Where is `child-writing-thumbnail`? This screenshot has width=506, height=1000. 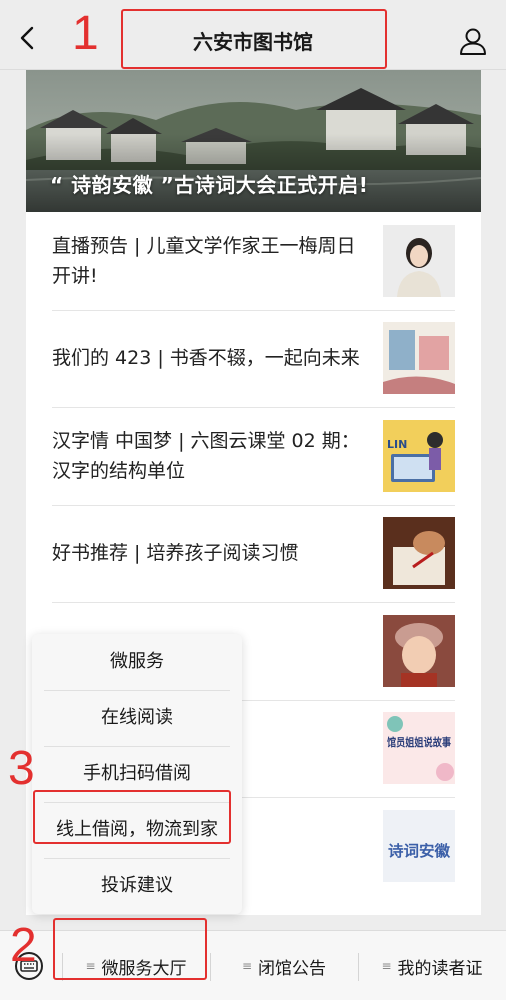
child-writing-thumbnail is located at coordinates (419, 553).